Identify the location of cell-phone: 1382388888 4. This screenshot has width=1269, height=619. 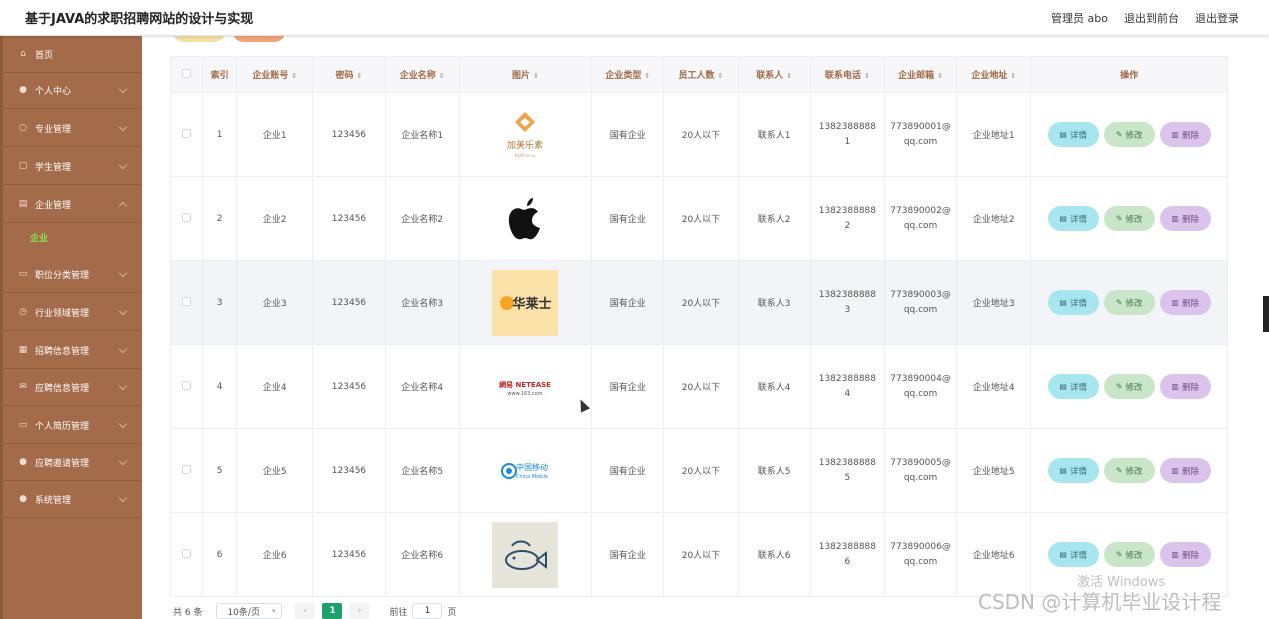
(847, 386).